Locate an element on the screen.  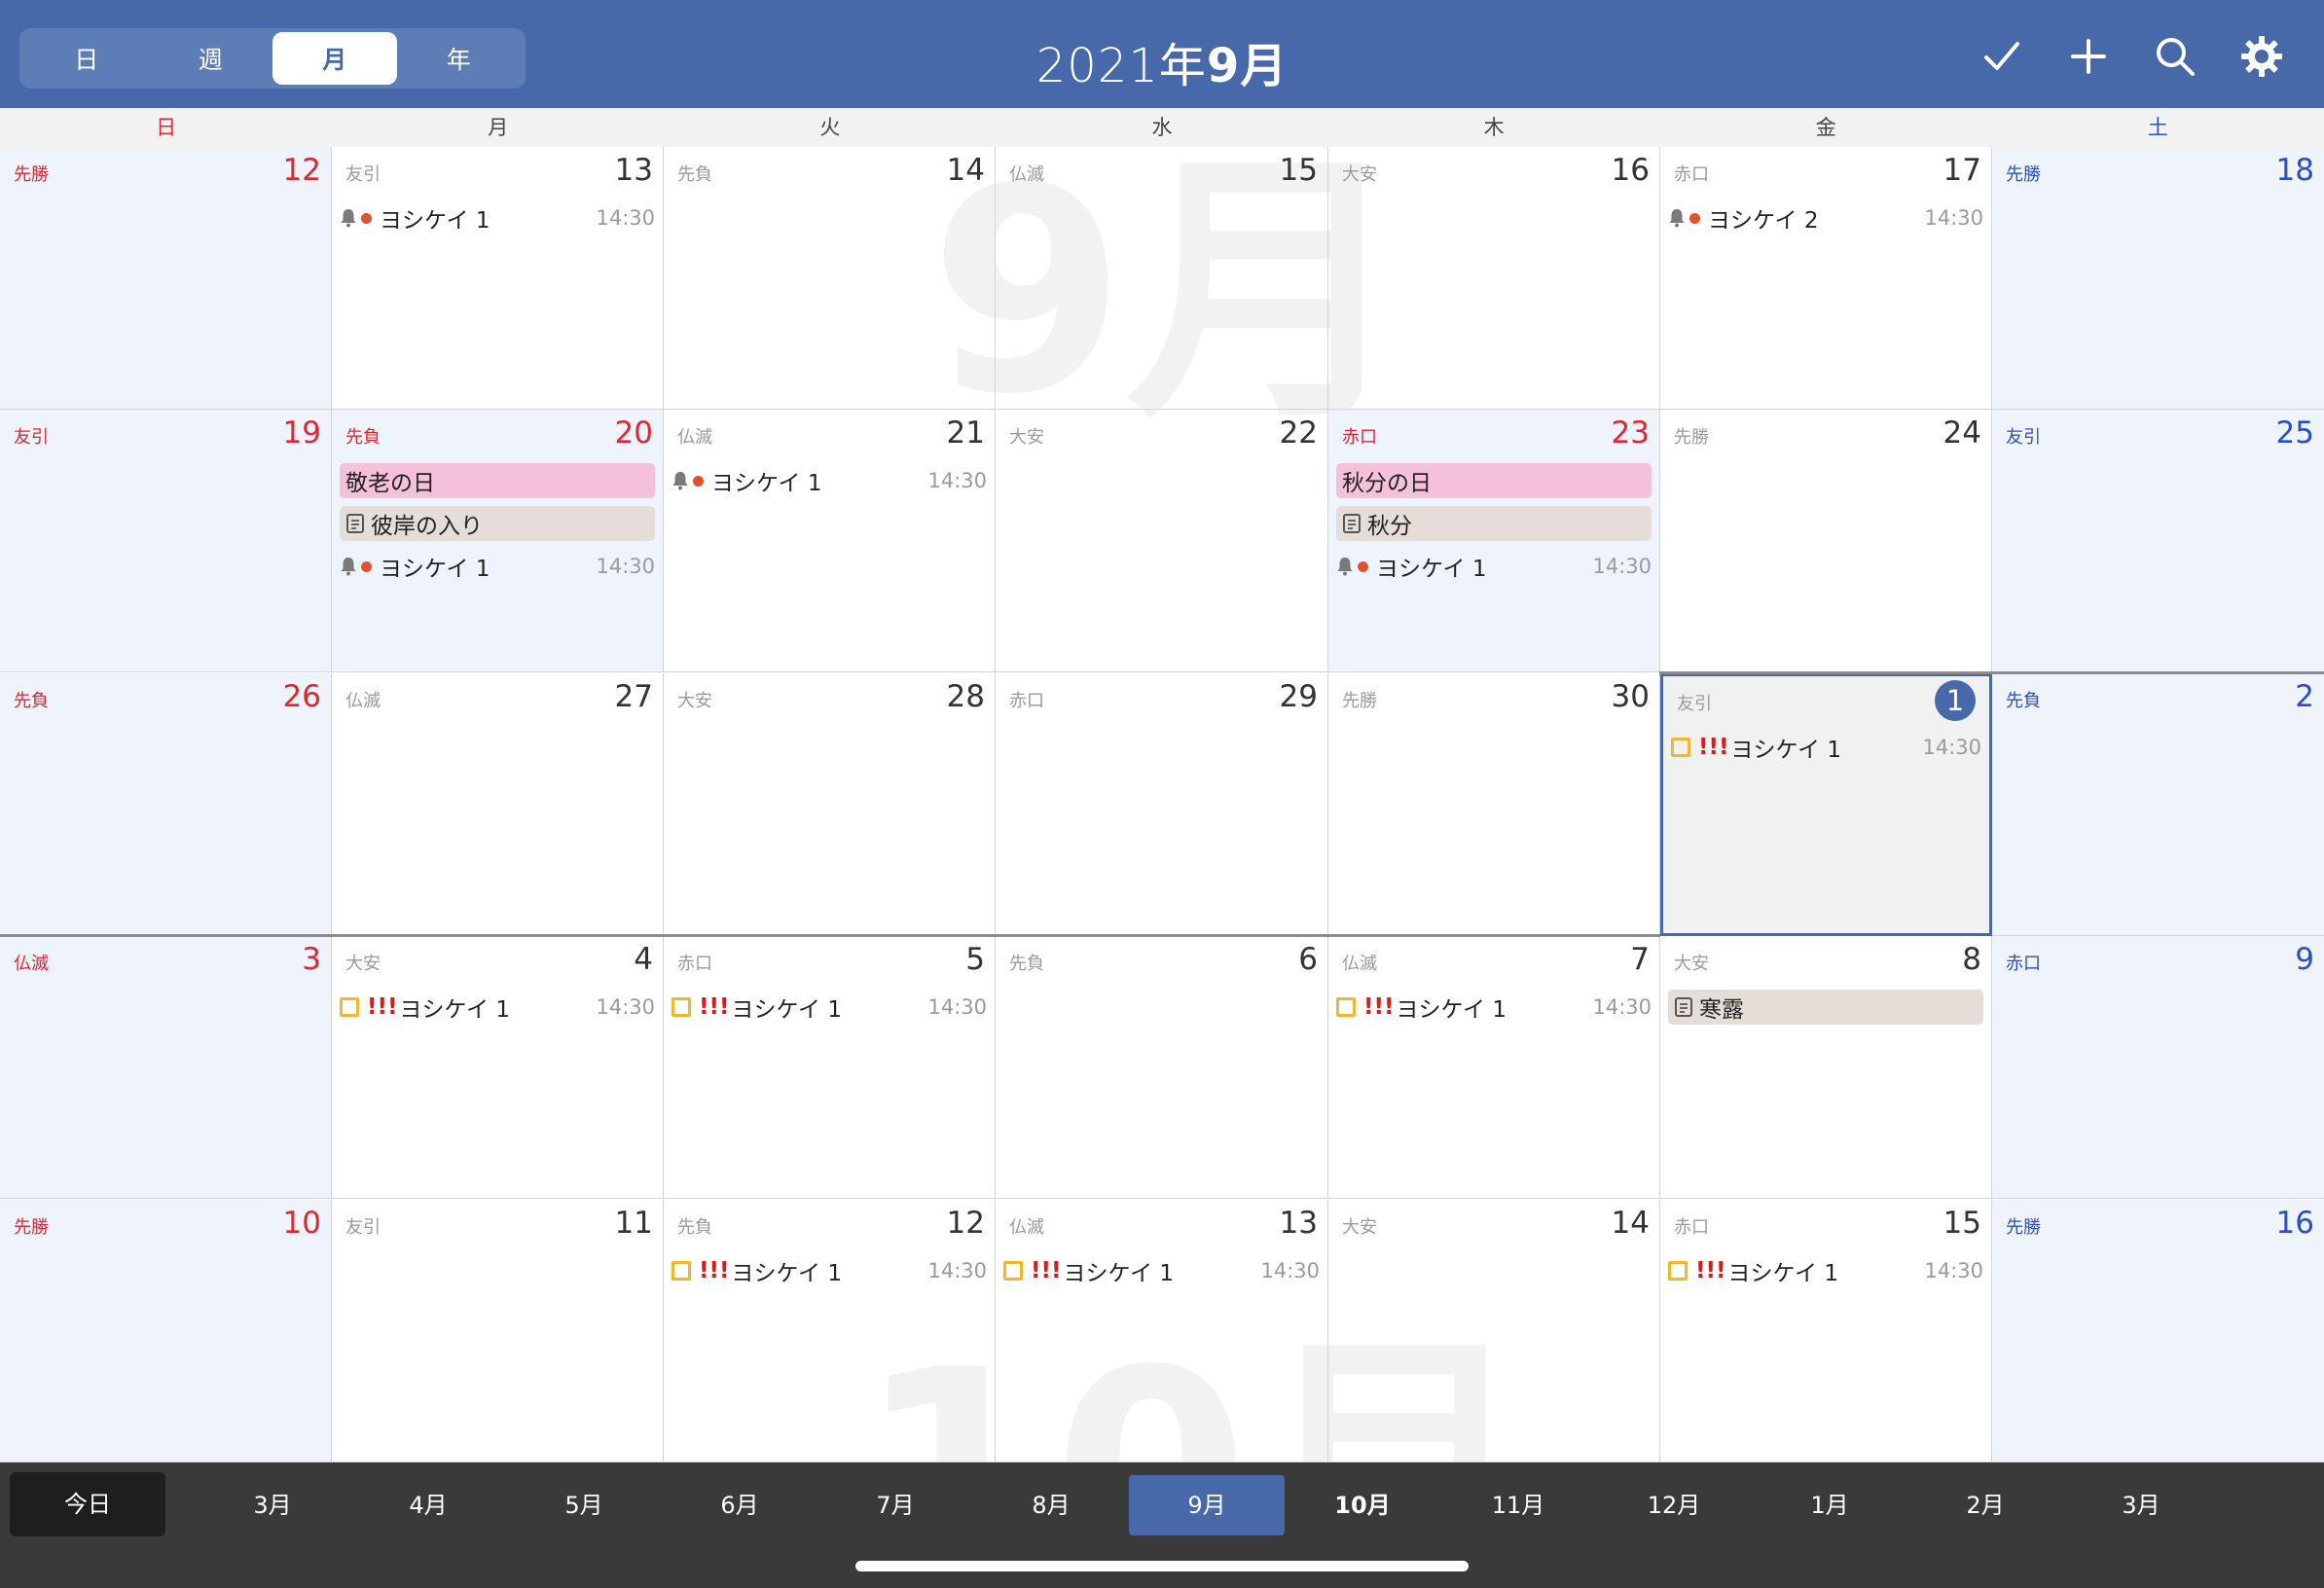
holiday-event: 秋分の日 is located at coordinates (1494, 480).